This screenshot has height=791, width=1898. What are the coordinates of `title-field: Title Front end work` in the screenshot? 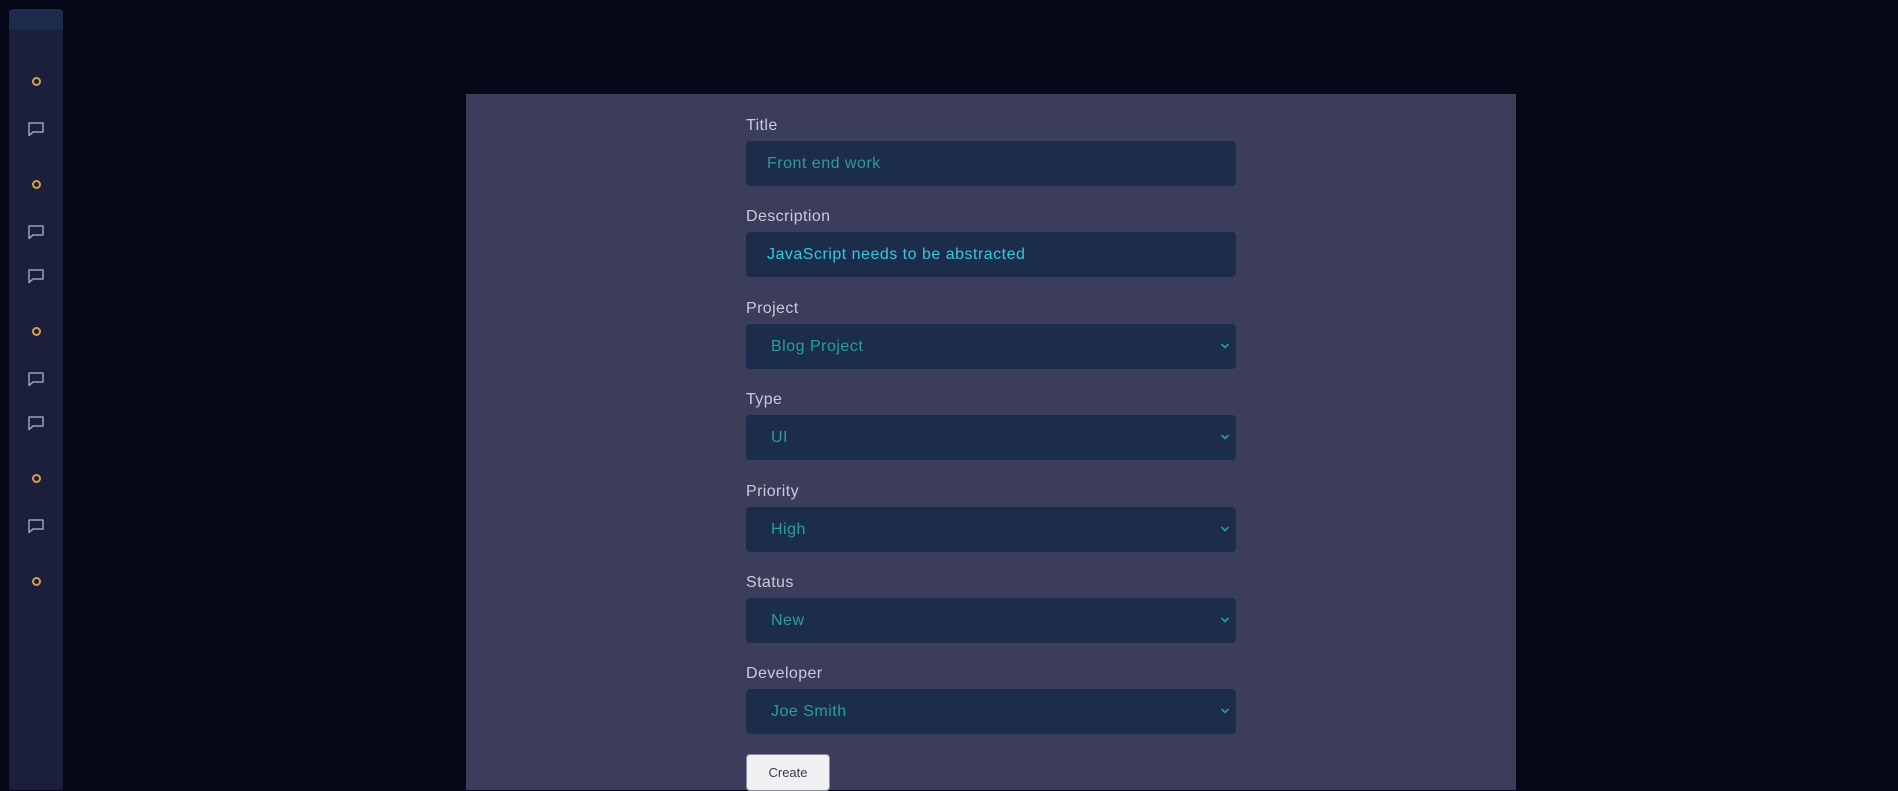 It's located at (991, 151).